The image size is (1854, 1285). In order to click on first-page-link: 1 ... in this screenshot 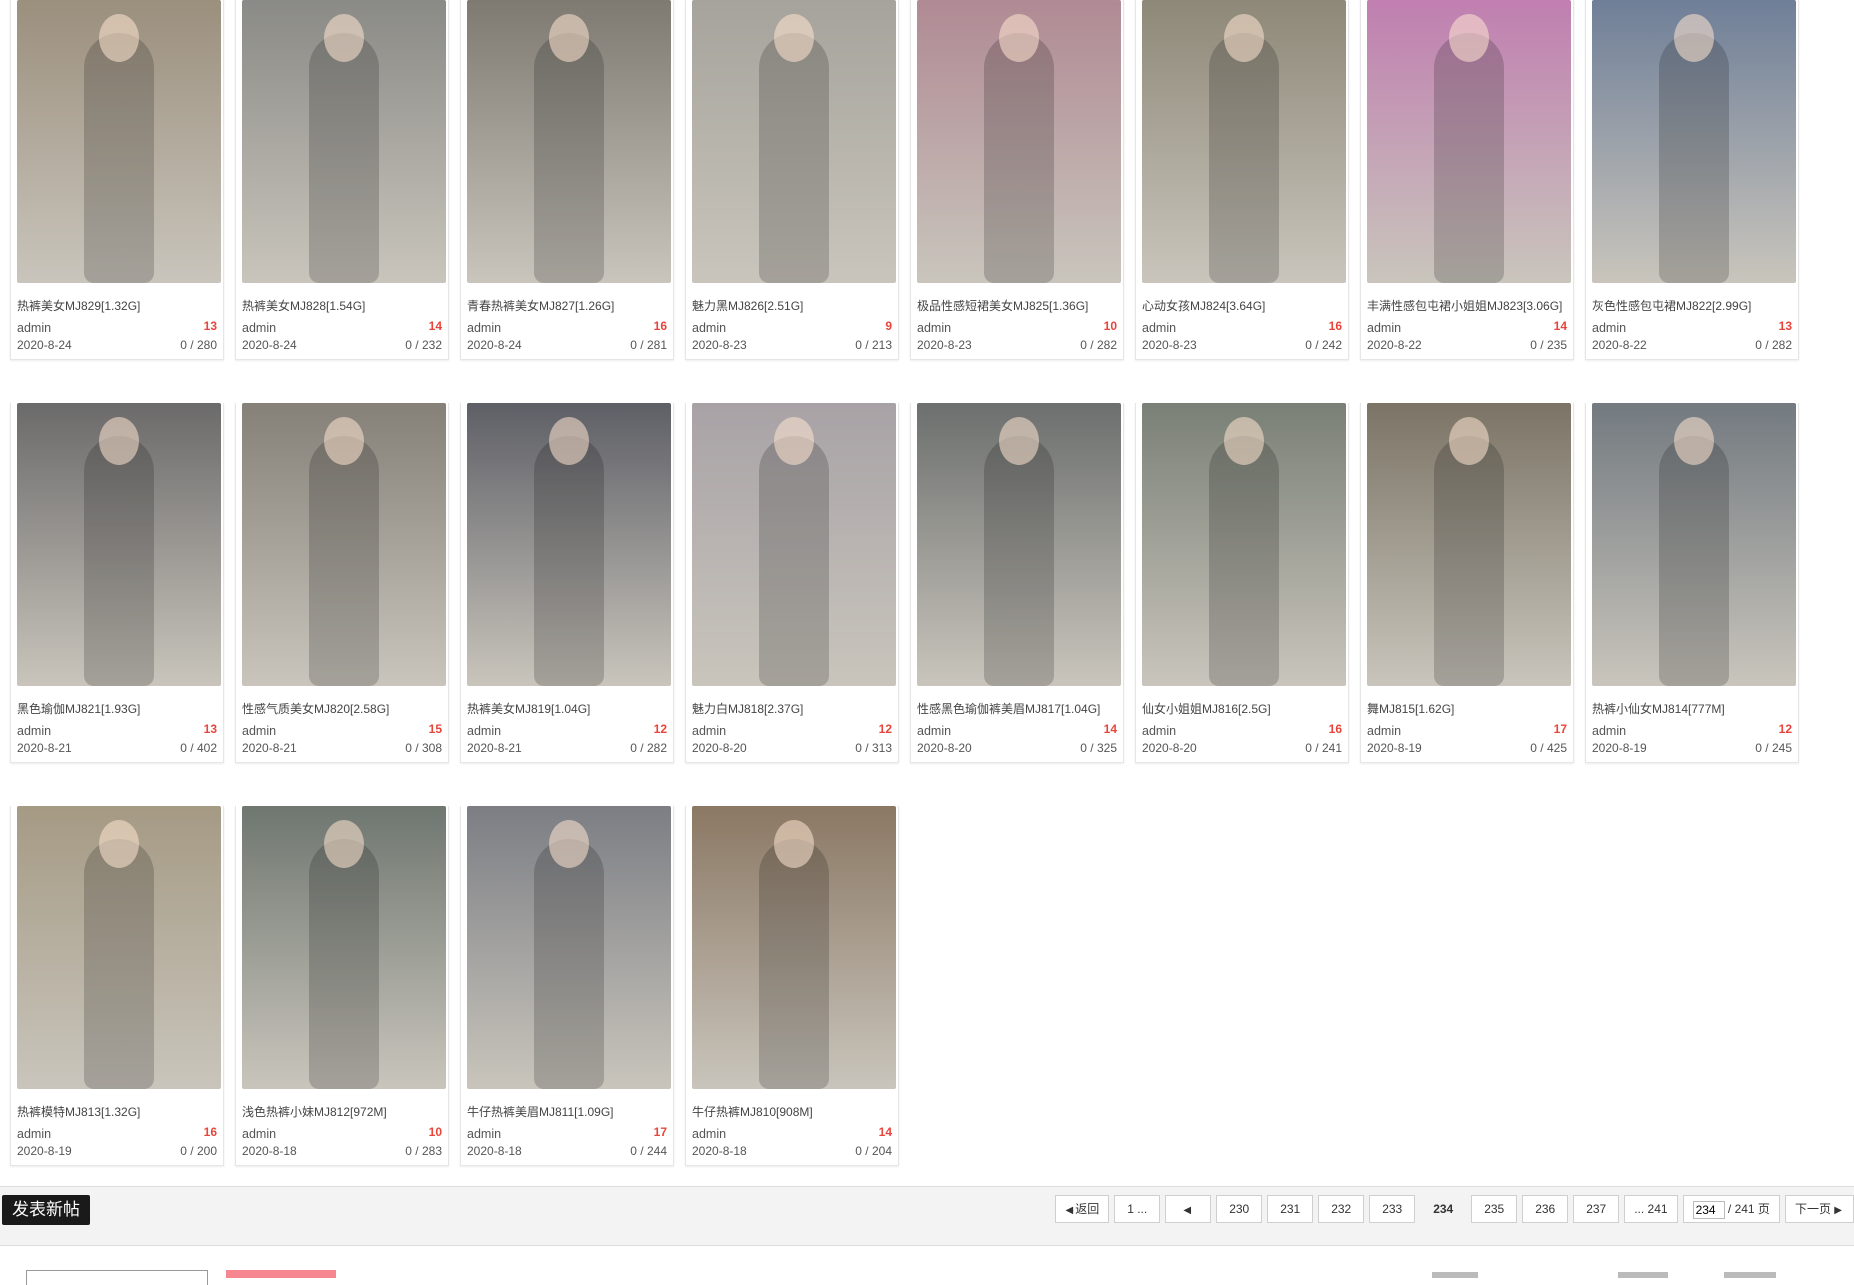, I will do `click(1137, 1209)`.